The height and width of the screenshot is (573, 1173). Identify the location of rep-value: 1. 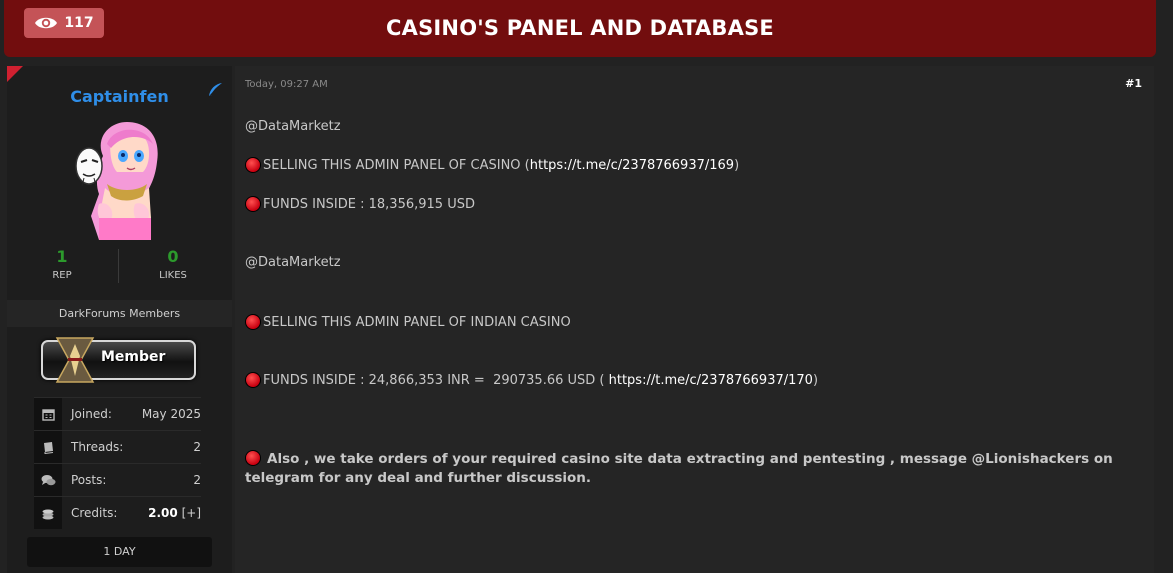
(62, 256).